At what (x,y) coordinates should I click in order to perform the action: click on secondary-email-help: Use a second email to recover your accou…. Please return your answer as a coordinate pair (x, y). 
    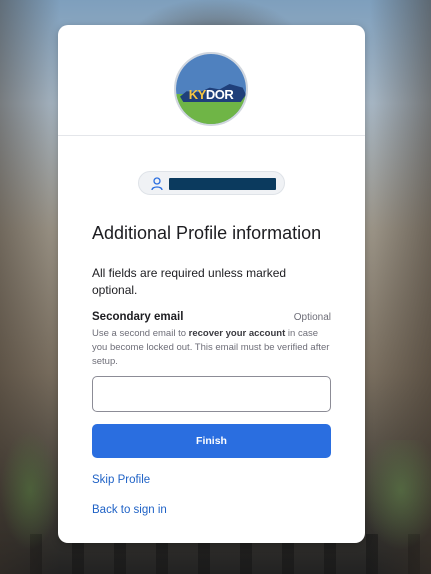
    Looking at the image, I should click on (212, 348).